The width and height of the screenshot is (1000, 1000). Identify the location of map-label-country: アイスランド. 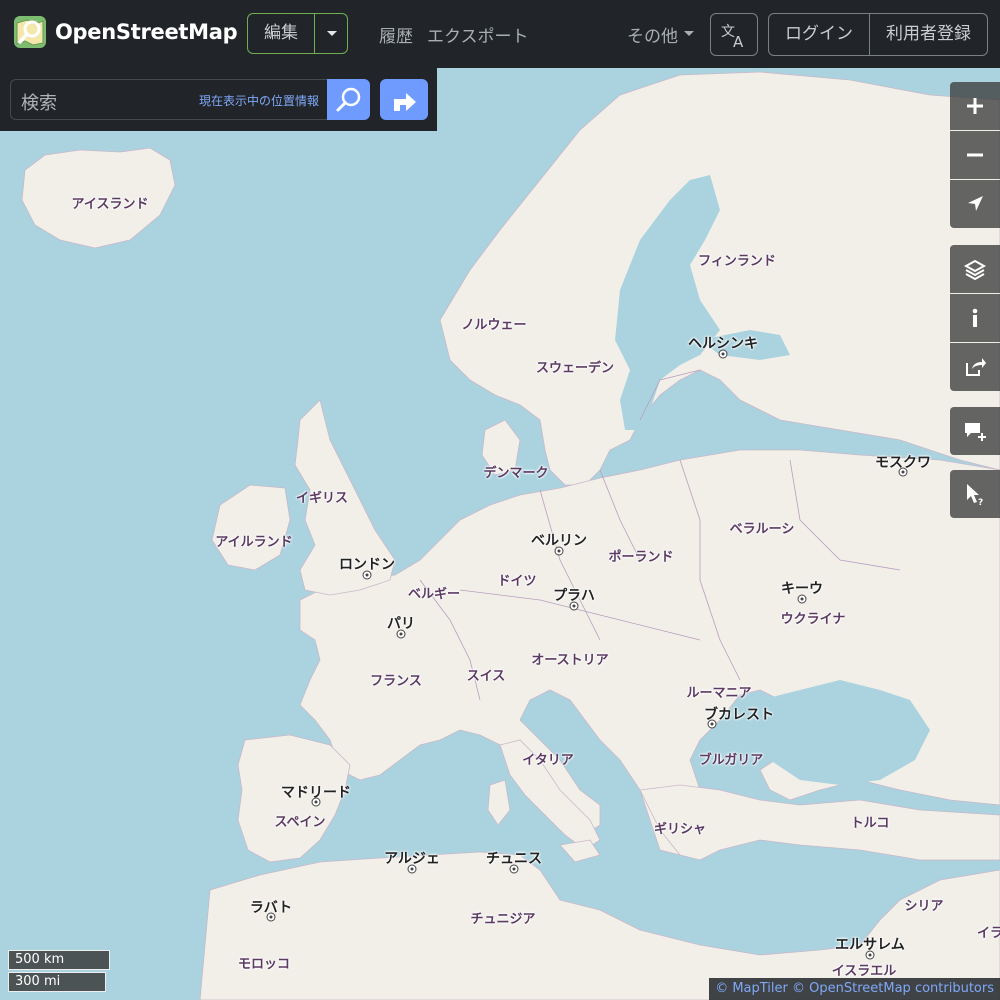
(110, 204).